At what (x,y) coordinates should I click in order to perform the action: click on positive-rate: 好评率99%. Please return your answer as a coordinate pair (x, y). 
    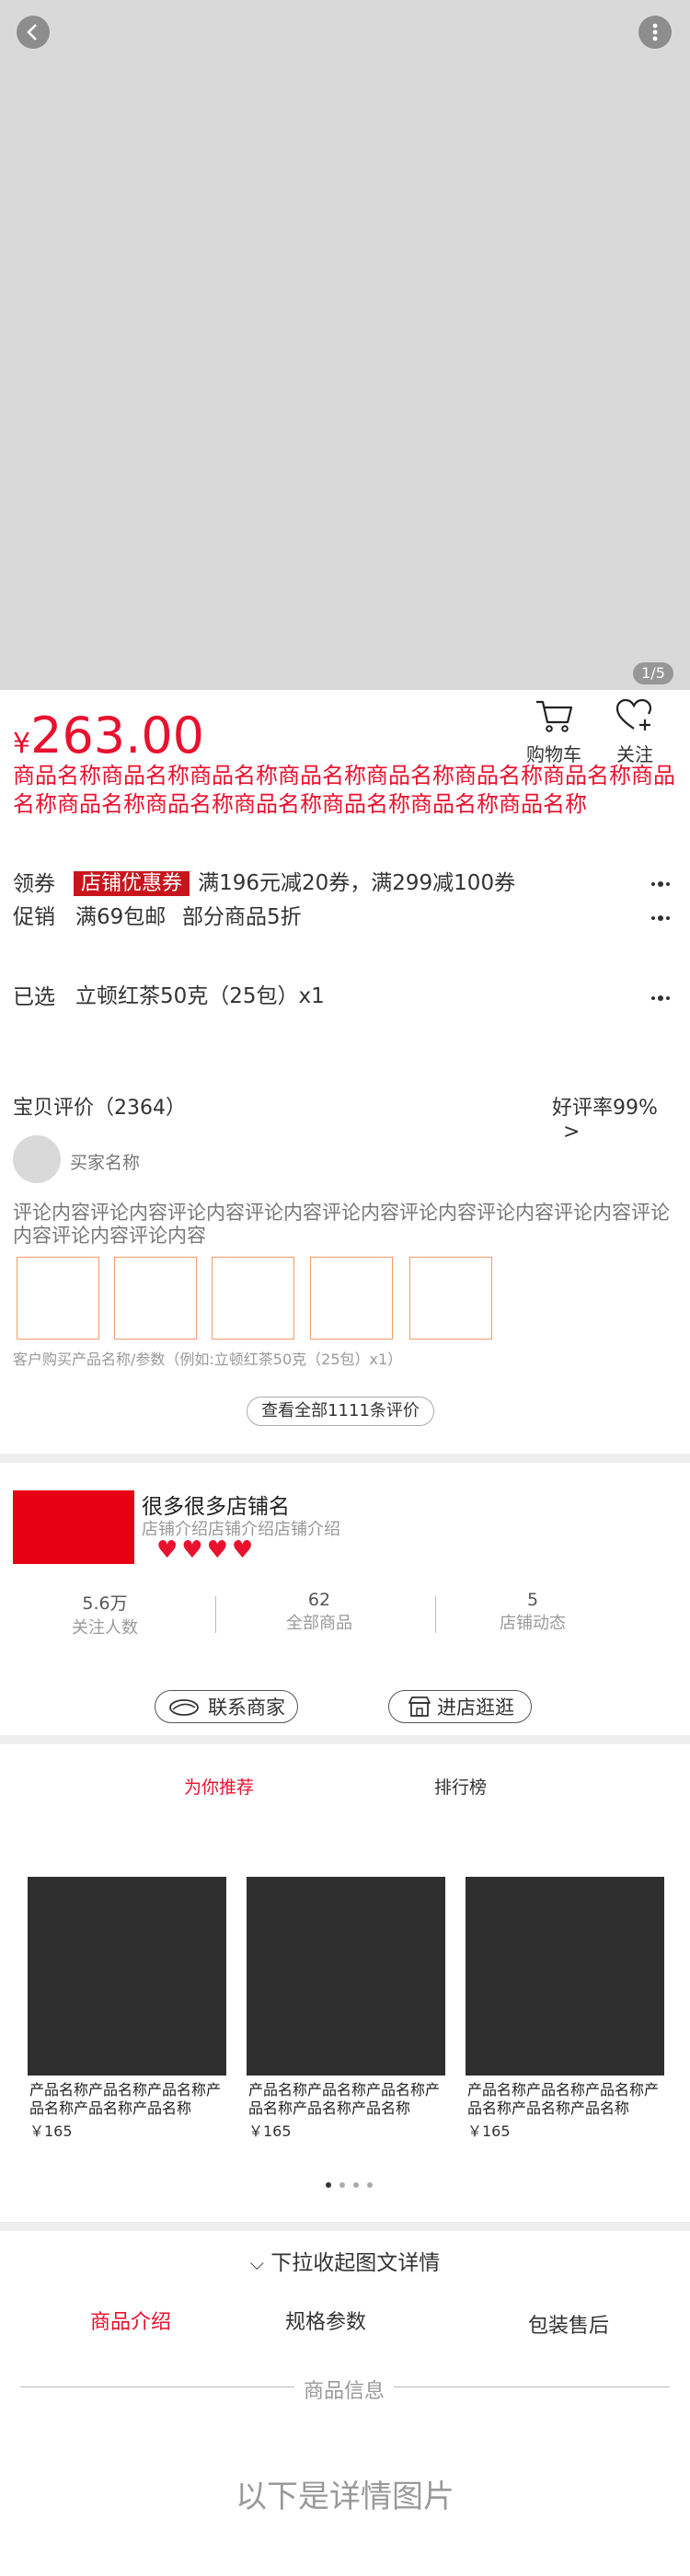
    Looking at the image, I should click on (605, 1108).